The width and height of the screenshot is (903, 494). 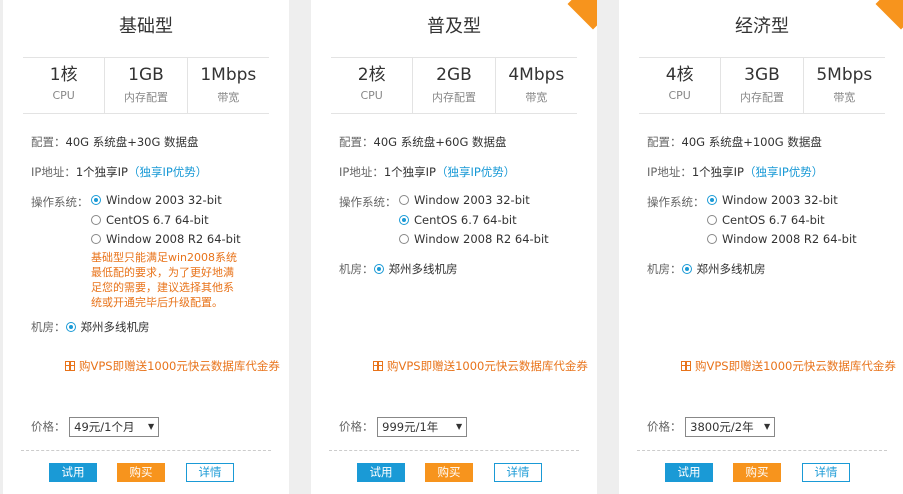 What do you see at coordinates (422, 427) in the screenshot?
I see `price-select: 999元/1年 ▼` at bounding box center [422, 427].